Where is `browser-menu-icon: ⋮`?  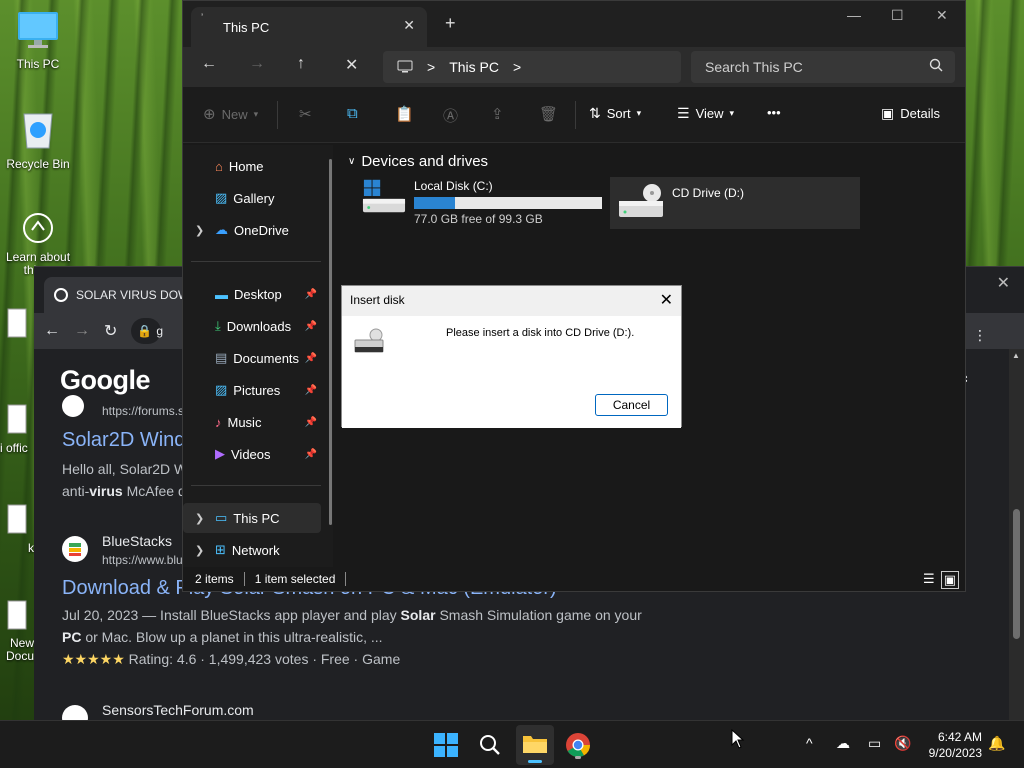 browser-menu-icon: ⋮ is located at coordinates (980, 335).